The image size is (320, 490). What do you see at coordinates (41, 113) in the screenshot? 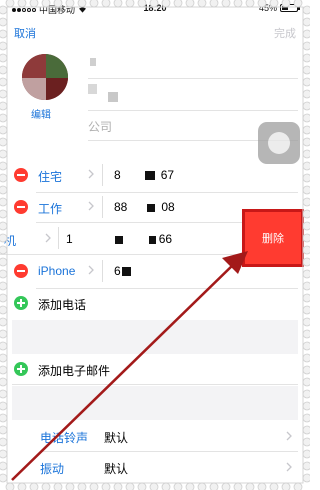
I see `edit-photo-button: 编辑` at bounding box center [41, 113].